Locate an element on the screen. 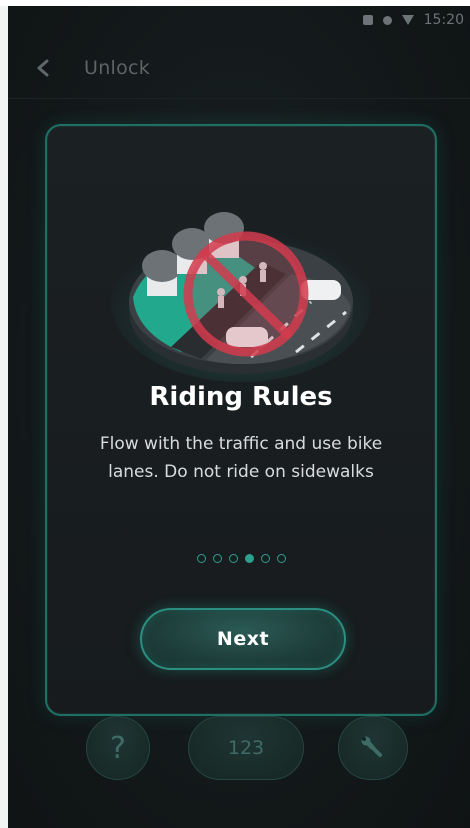 Image resolution: width=470 pixels, height=828 pixels. help-button: ? is located at coordinates (118, 748).